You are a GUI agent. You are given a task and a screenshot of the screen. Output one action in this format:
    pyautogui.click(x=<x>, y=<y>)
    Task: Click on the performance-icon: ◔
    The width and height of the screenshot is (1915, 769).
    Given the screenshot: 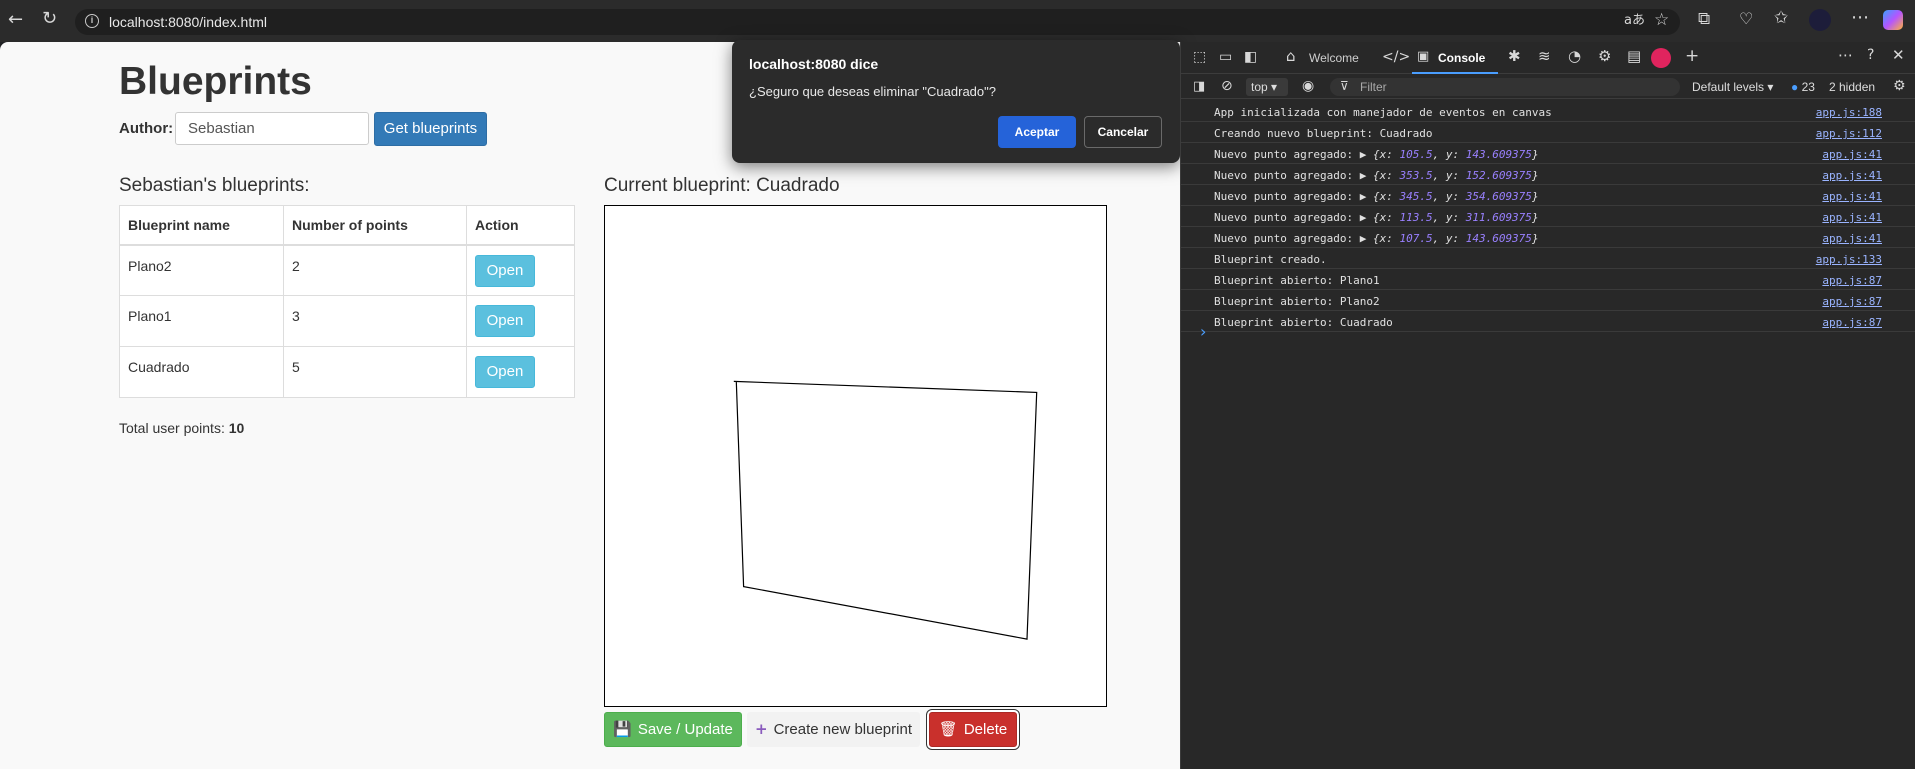 What is the action you would take?
    pyautogui.click(x=1574, y=56)
    